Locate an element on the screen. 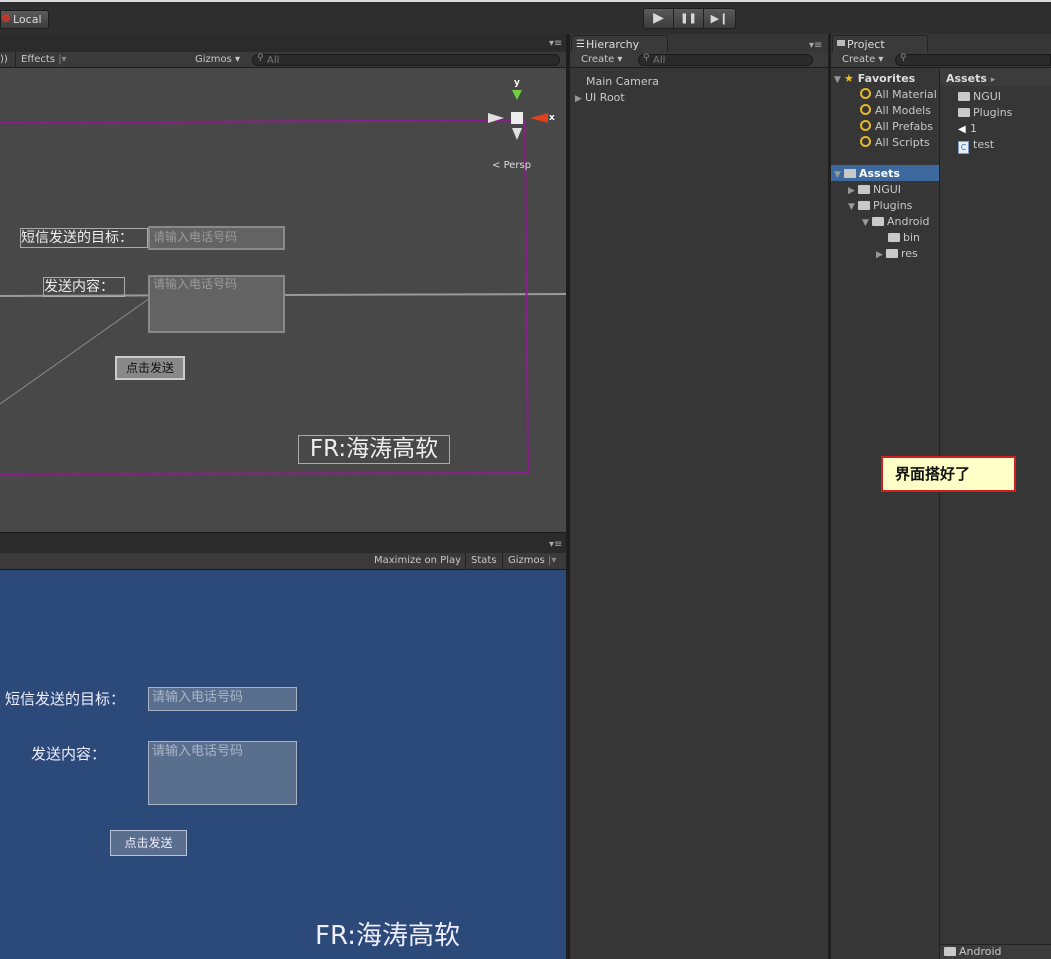 This screenshot has height=959, width=1051. scene-footer-label: FR:海涛高软 is located at coordinates (374, 449).